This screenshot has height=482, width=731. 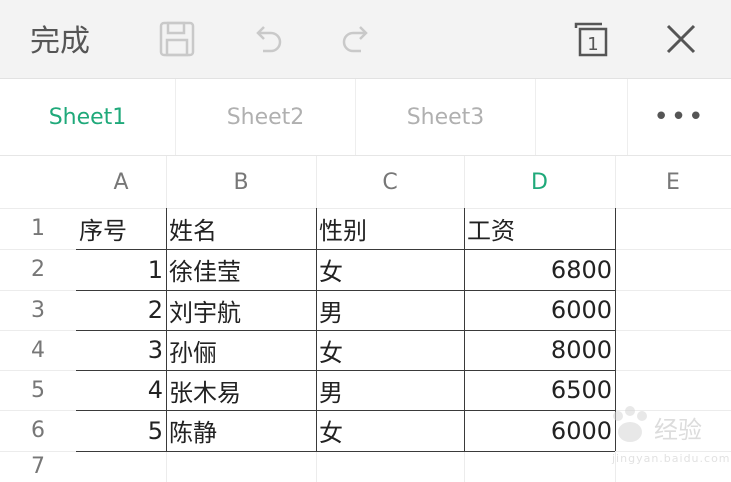 I want to click on cell-a4: 3, so click(x=121, y=350).